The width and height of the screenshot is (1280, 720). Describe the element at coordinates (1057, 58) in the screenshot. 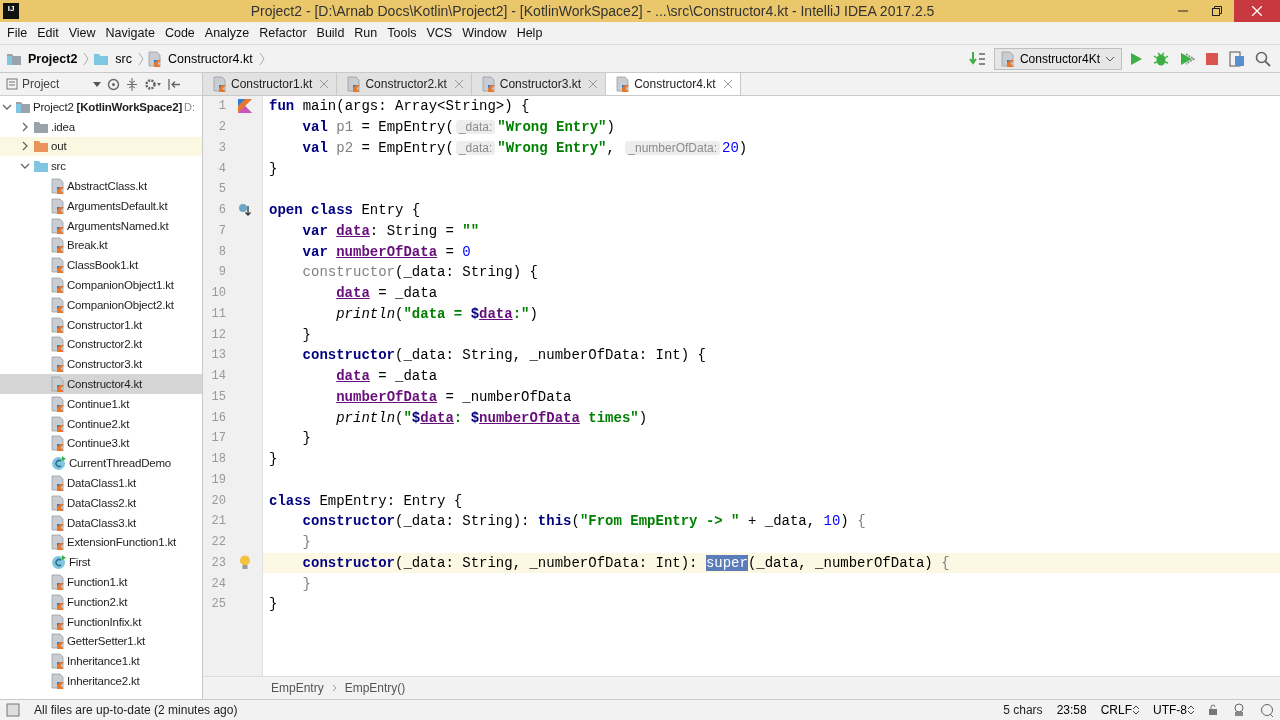

I see `run-configuration-dropdown: Constructor4Kt` at that location.